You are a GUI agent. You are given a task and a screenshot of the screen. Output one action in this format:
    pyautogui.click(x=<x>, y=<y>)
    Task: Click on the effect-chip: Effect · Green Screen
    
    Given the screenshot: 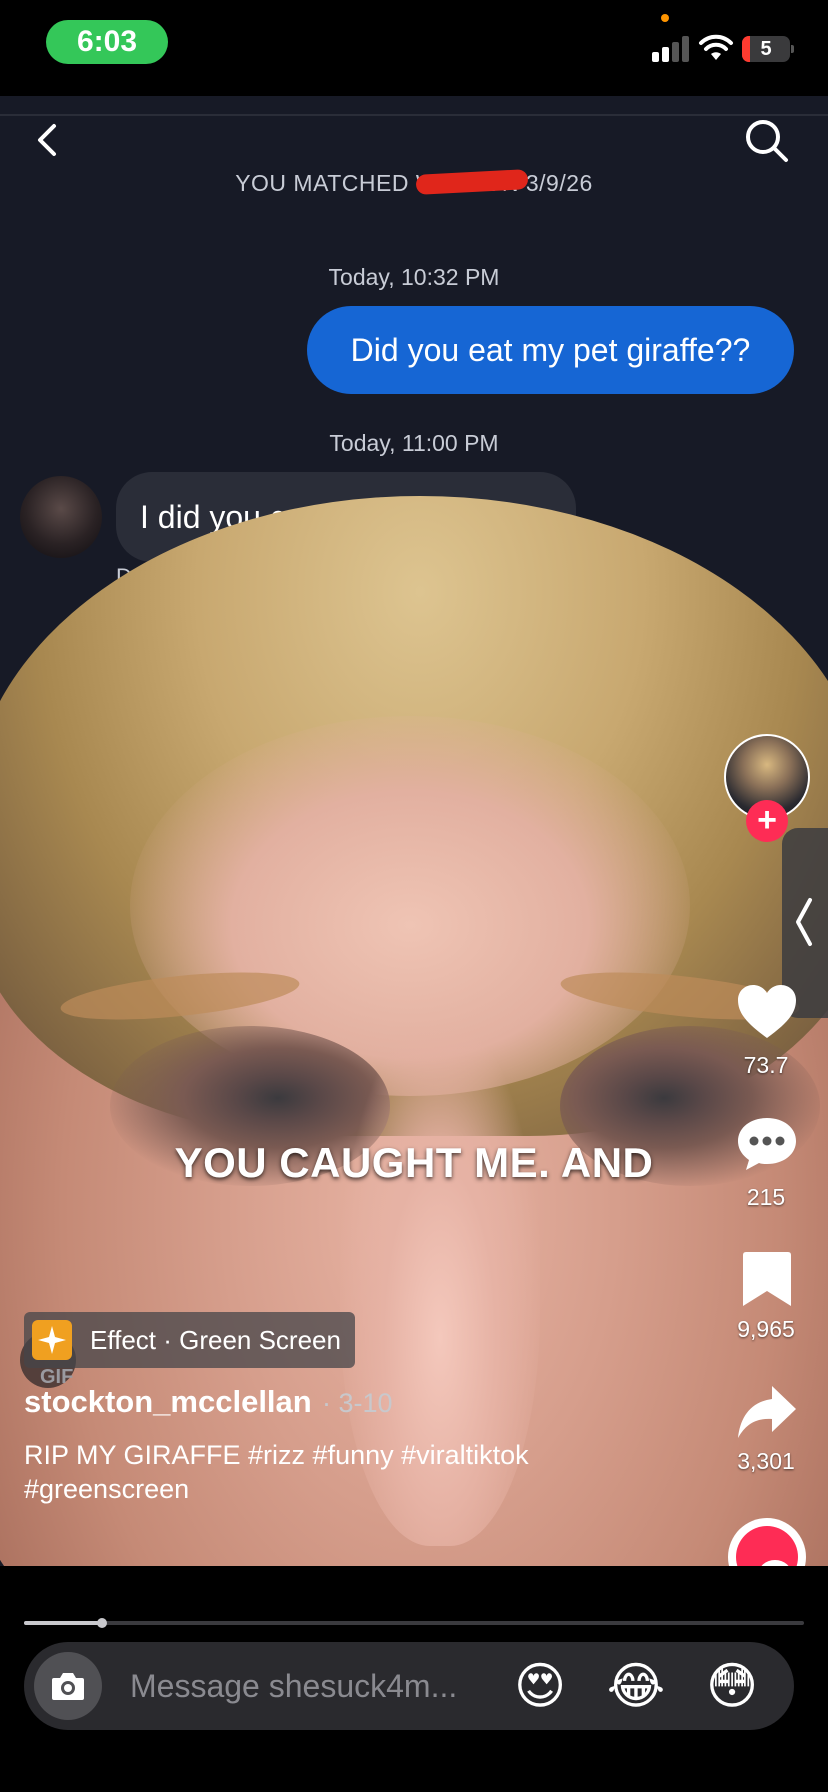 What is the action you would take?
    pyautogui.click(x=189, y=1340)
    